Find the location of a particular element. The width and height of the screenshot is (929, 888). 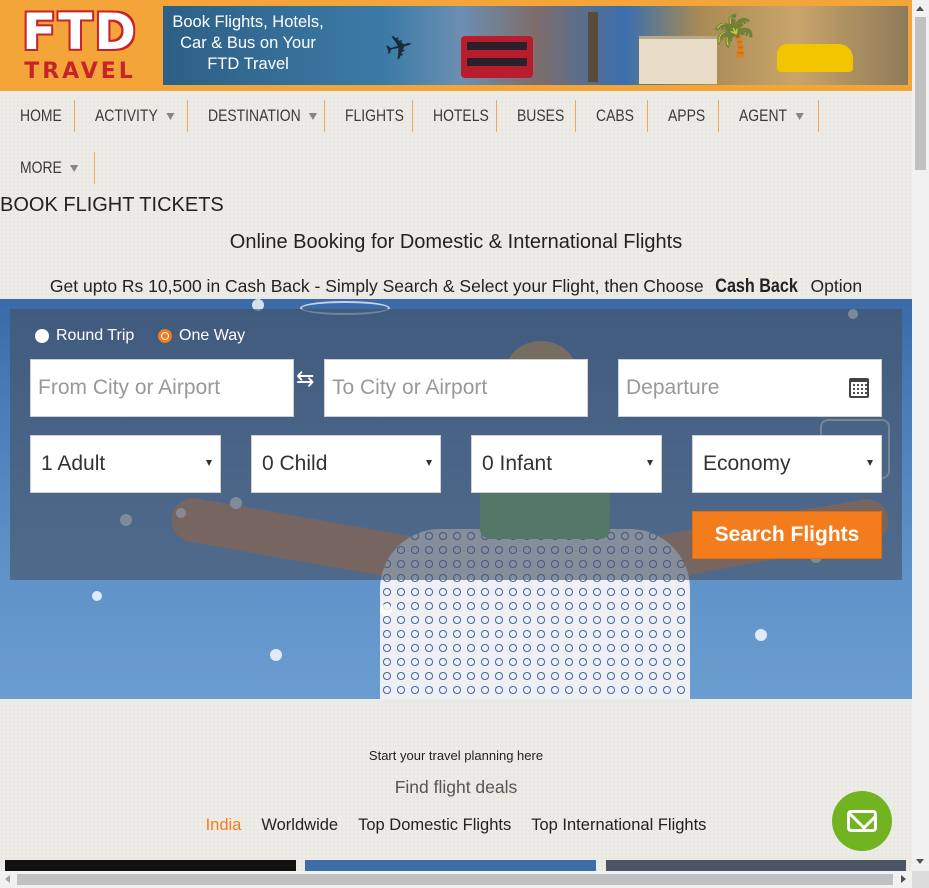

to-placeholder: To City or Airport is located at coordinates (410, 387).